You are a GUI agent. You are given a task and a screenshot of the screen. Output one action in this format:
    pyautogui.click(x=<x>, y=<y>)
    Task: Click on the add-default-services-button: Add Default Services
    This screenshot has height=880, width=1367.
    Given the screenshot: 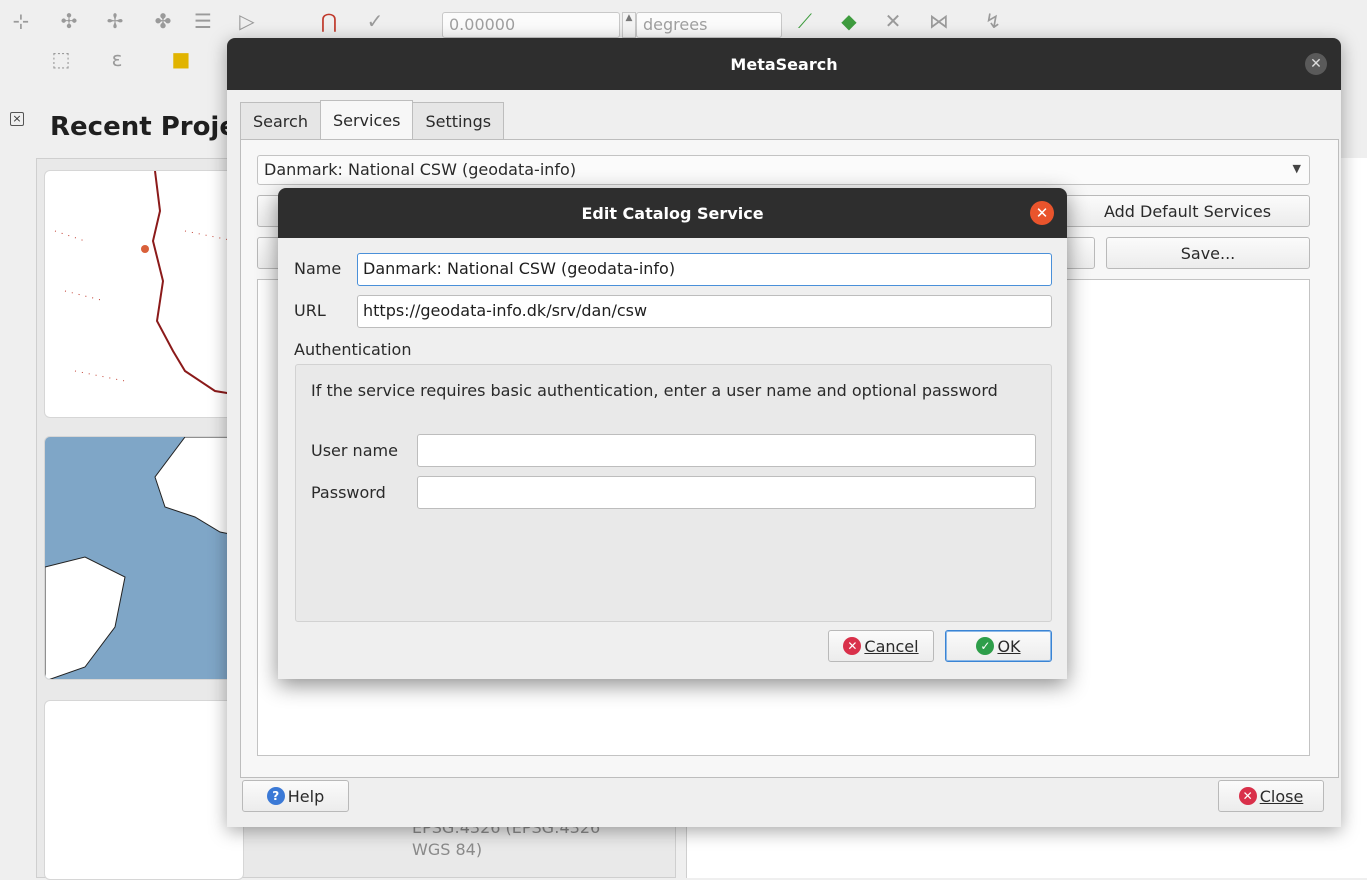 What is the action you would take?
    pyautogui.click(x=1187, y=211)
    